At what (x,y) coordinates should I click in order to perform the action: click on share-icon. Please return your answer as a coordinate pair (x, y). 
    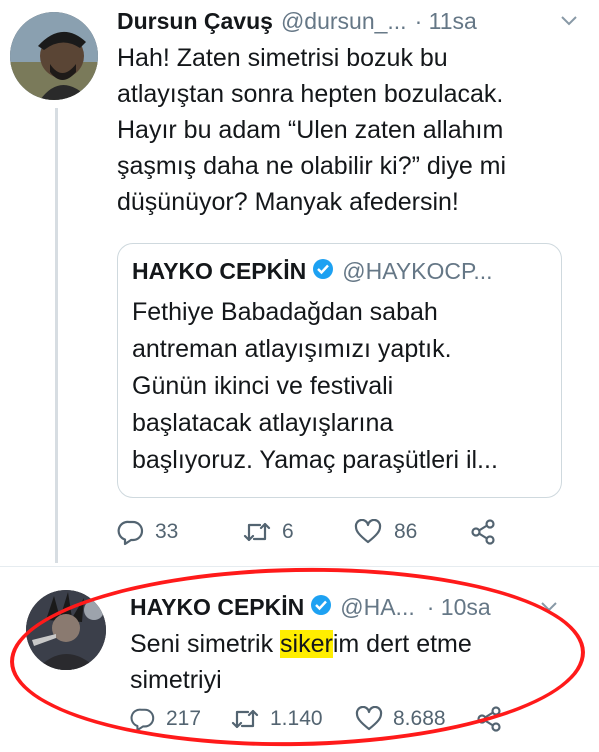
    Looking at the image, I should click on (483, 532).